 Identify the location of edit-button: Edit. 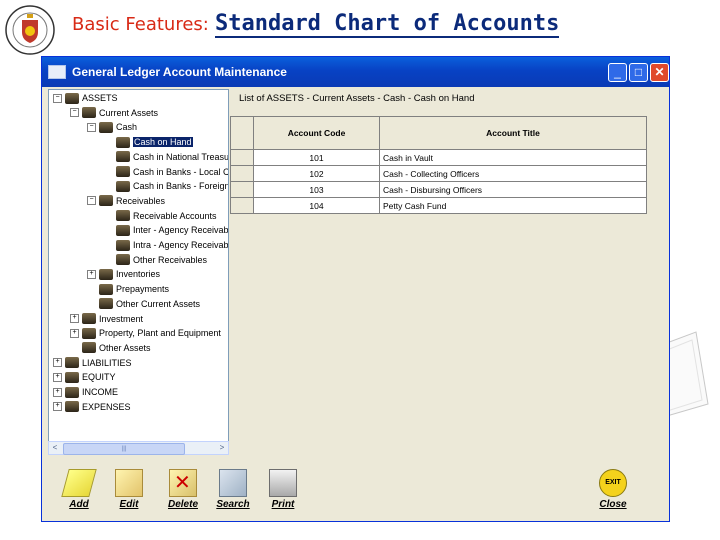
(129, 487).